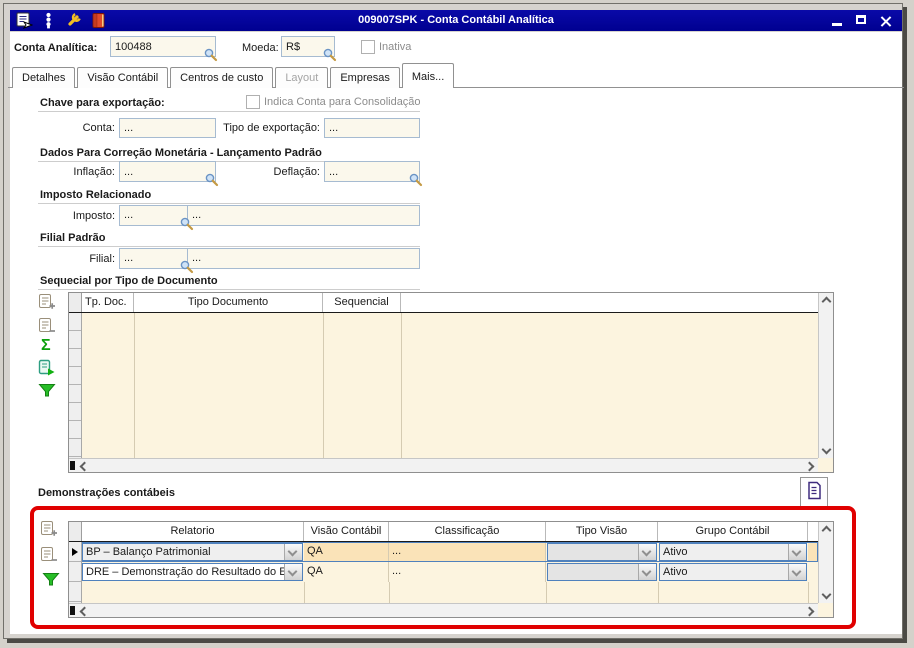 This screenshot has width=914, height=648. I want to click on cell-filler, so click(813, 572).